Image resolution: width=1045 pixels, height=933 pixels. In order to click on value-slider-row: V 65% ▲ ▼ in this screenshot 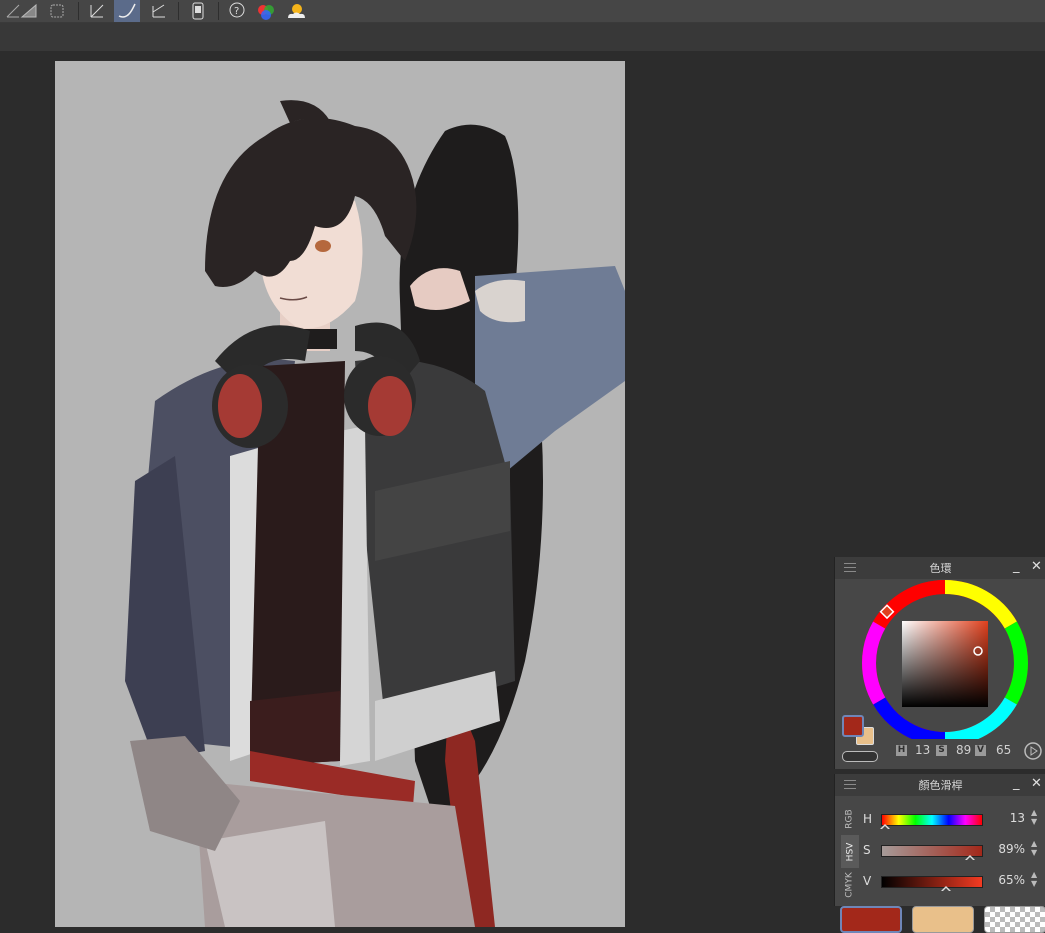, I will do `click(953, 882)`.